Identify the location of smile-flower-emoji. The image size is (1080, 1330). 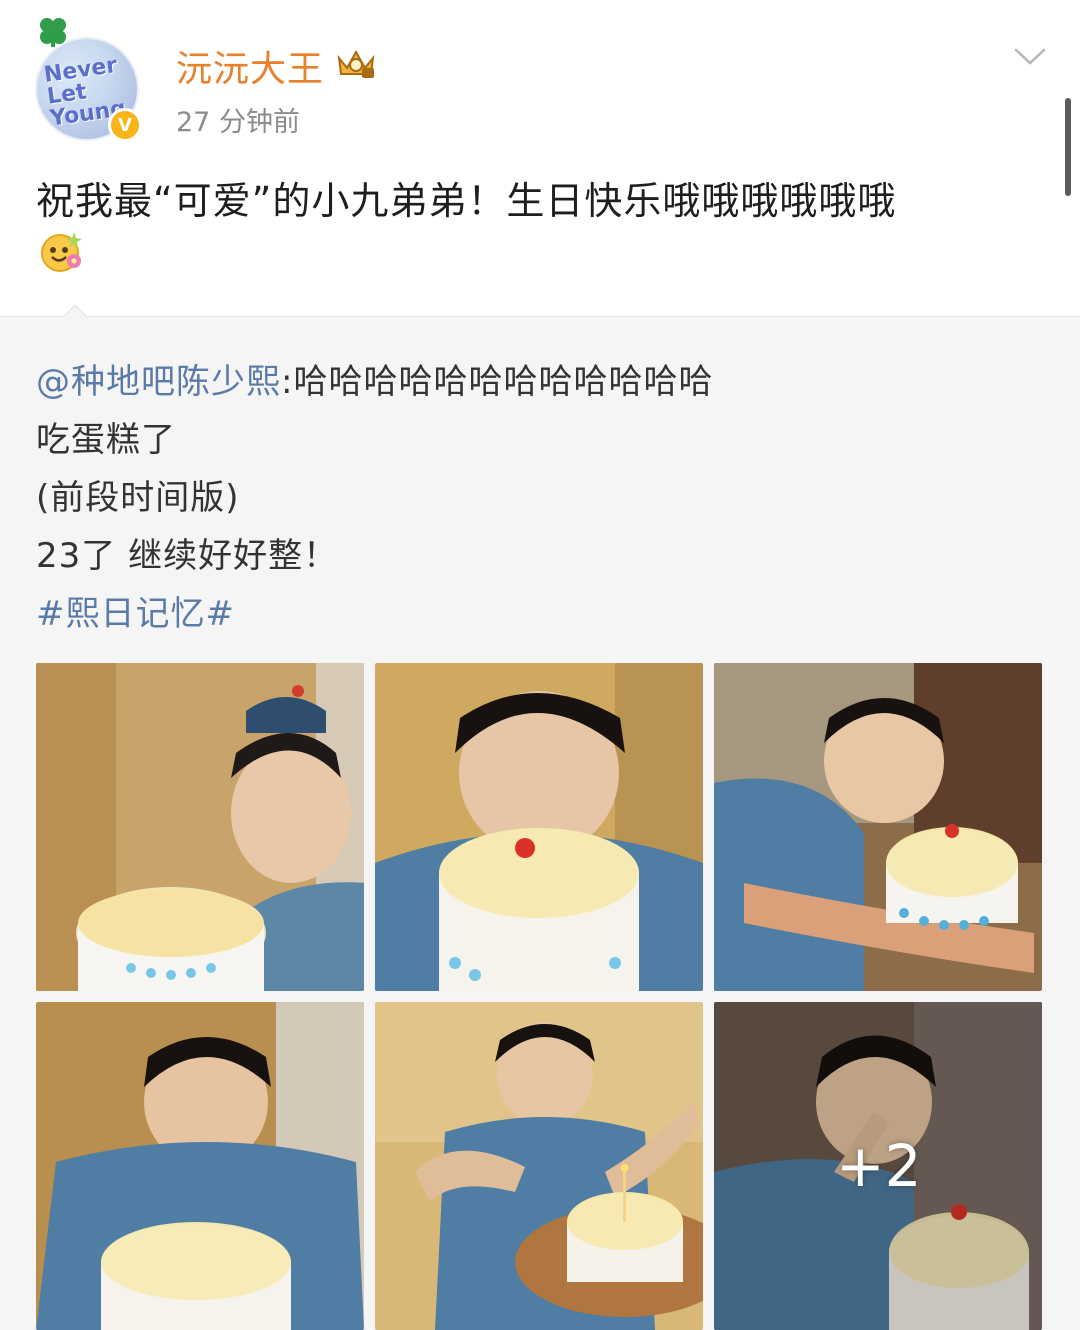
(61, 252).